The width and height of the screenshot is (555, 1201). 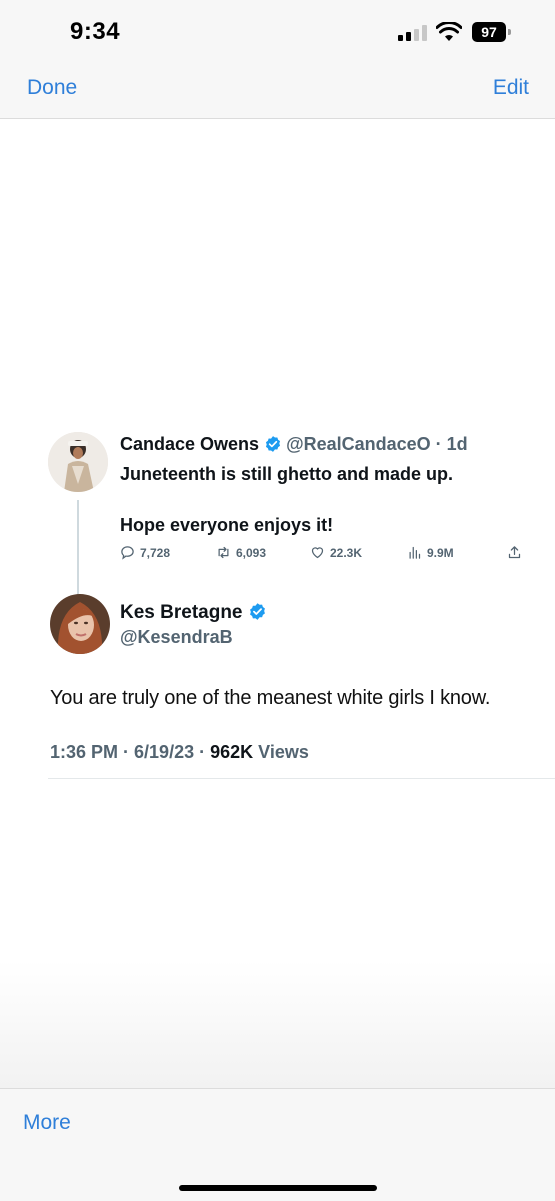 I want to click on tweet-meta: 1:36 PM · 6/19/23 · 962K Views, so click(x=179, y=752).